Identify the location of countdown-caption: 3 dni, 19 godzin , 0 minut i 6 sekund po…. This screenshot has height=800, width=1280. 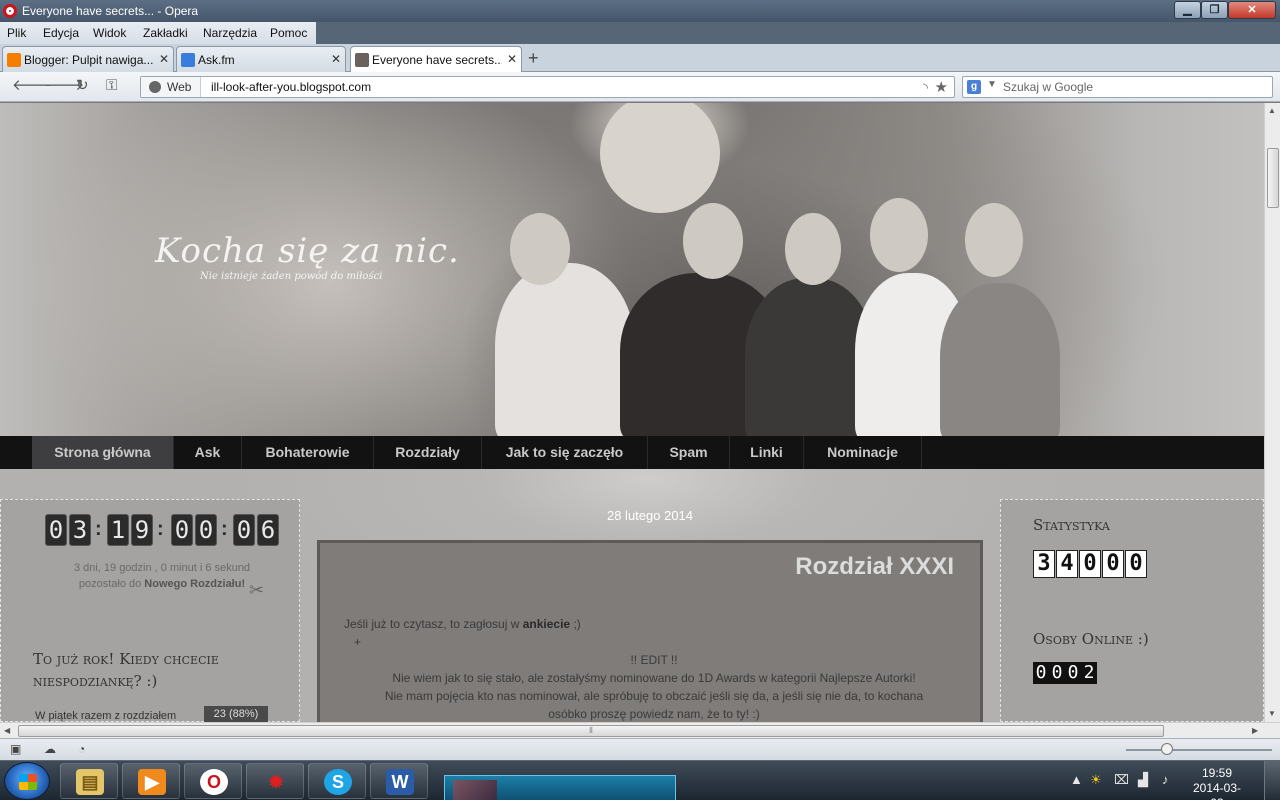
(162, 576).